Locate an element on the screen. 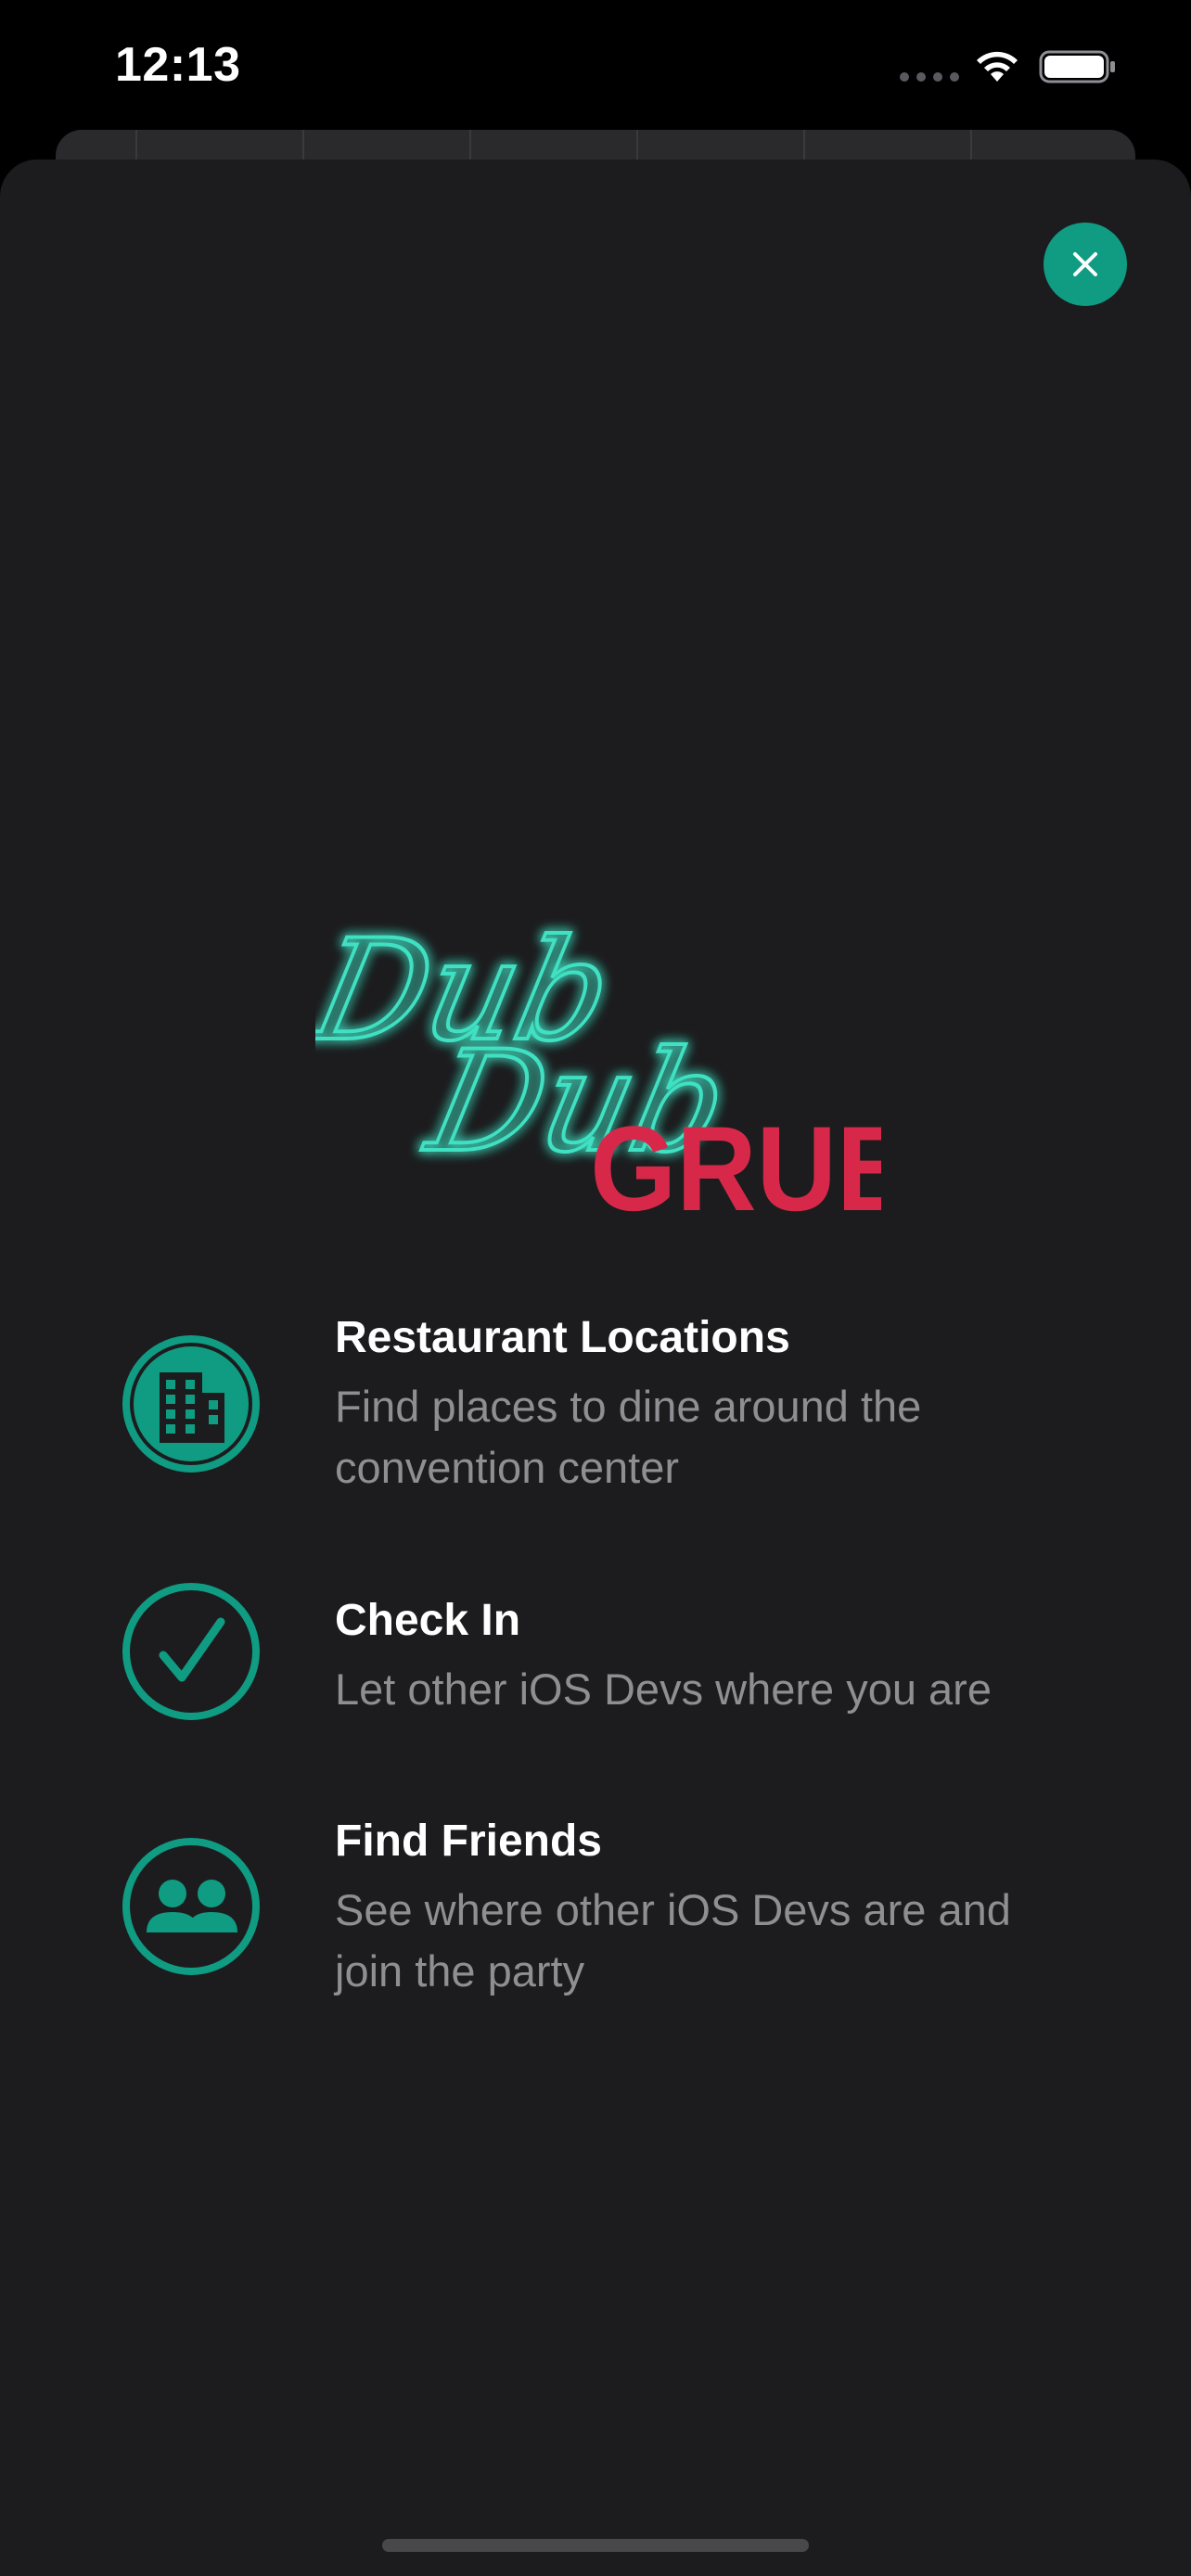 This screenshot has width=1191, height=2576. close-icon is located at coordinates (1085, 264).